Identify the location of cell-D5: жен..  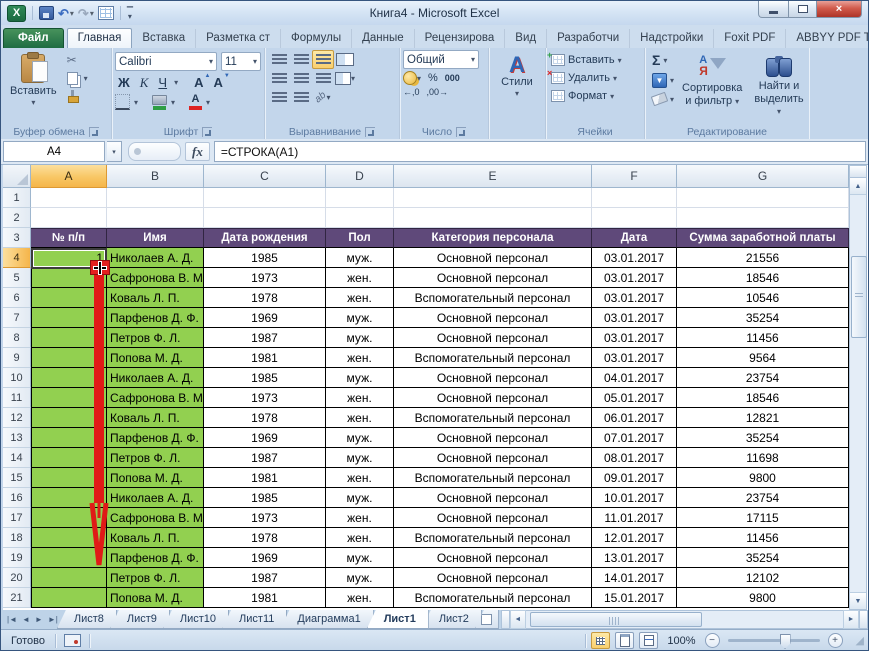
(360, 278).